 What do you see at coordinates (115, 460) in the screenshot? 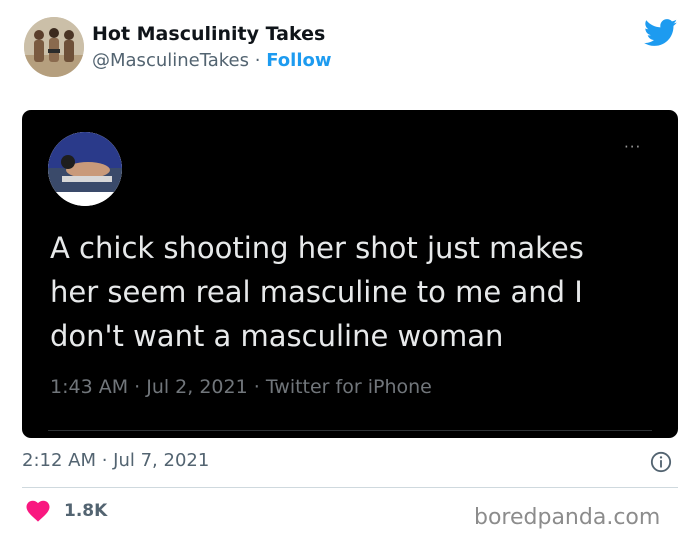
I see `tweet-timestamp: 2:12 AM · Jul 7, 2021` at bounding box center [115, 460].